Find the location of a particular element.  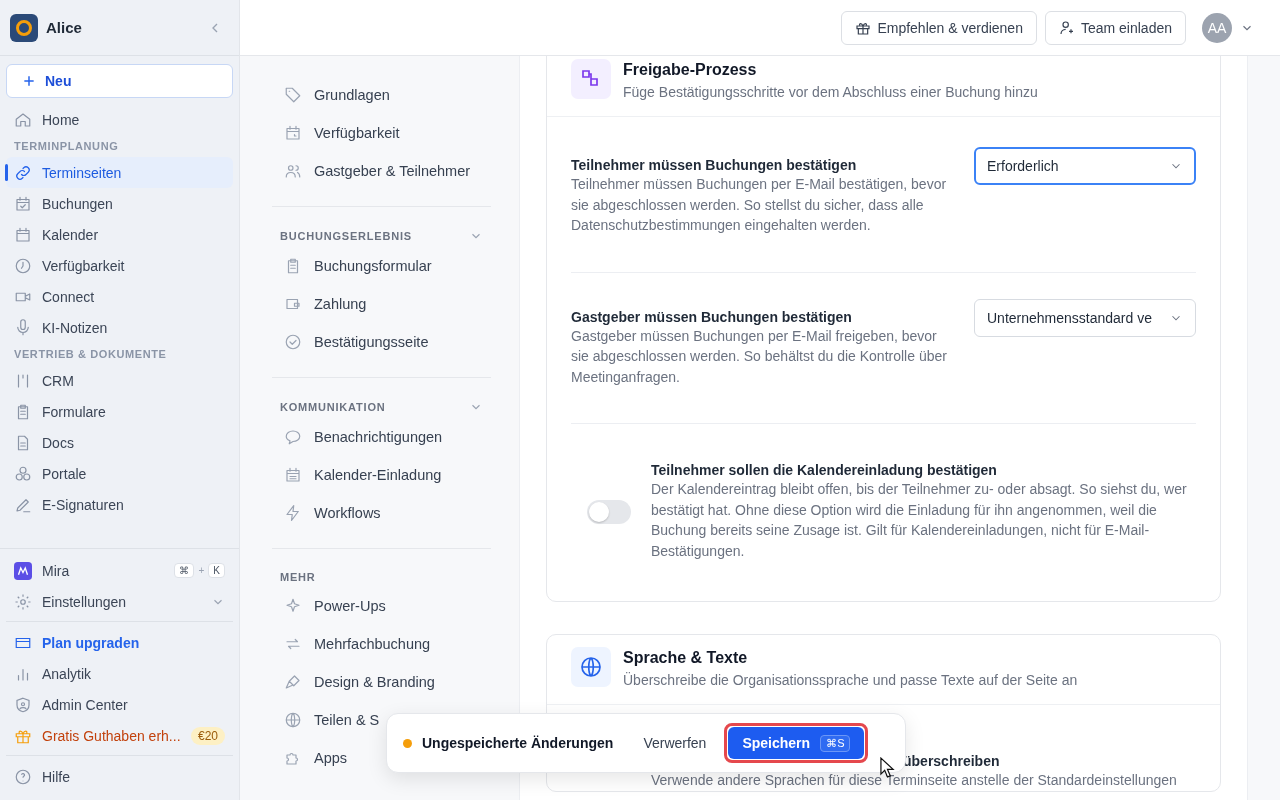

referral-button: Empfehlen & verdienen is located at coordinates (939, 27).